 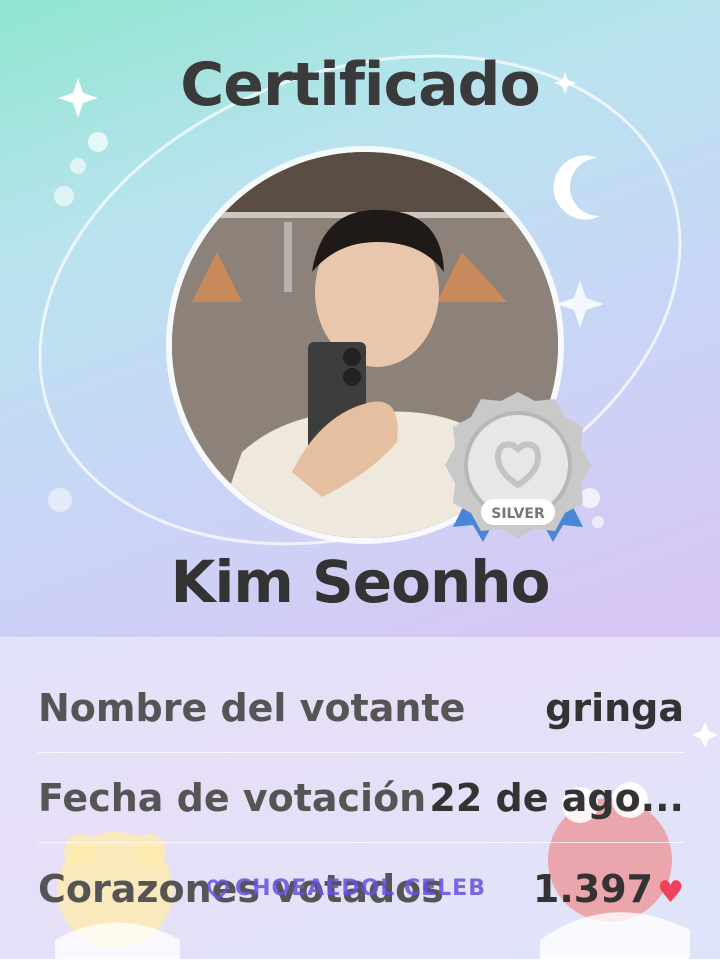 What do you see at coordinates (593, 889) in the screenshot?
I see `hearts-voted-value: 1.397` at bounding box center [593, 889].